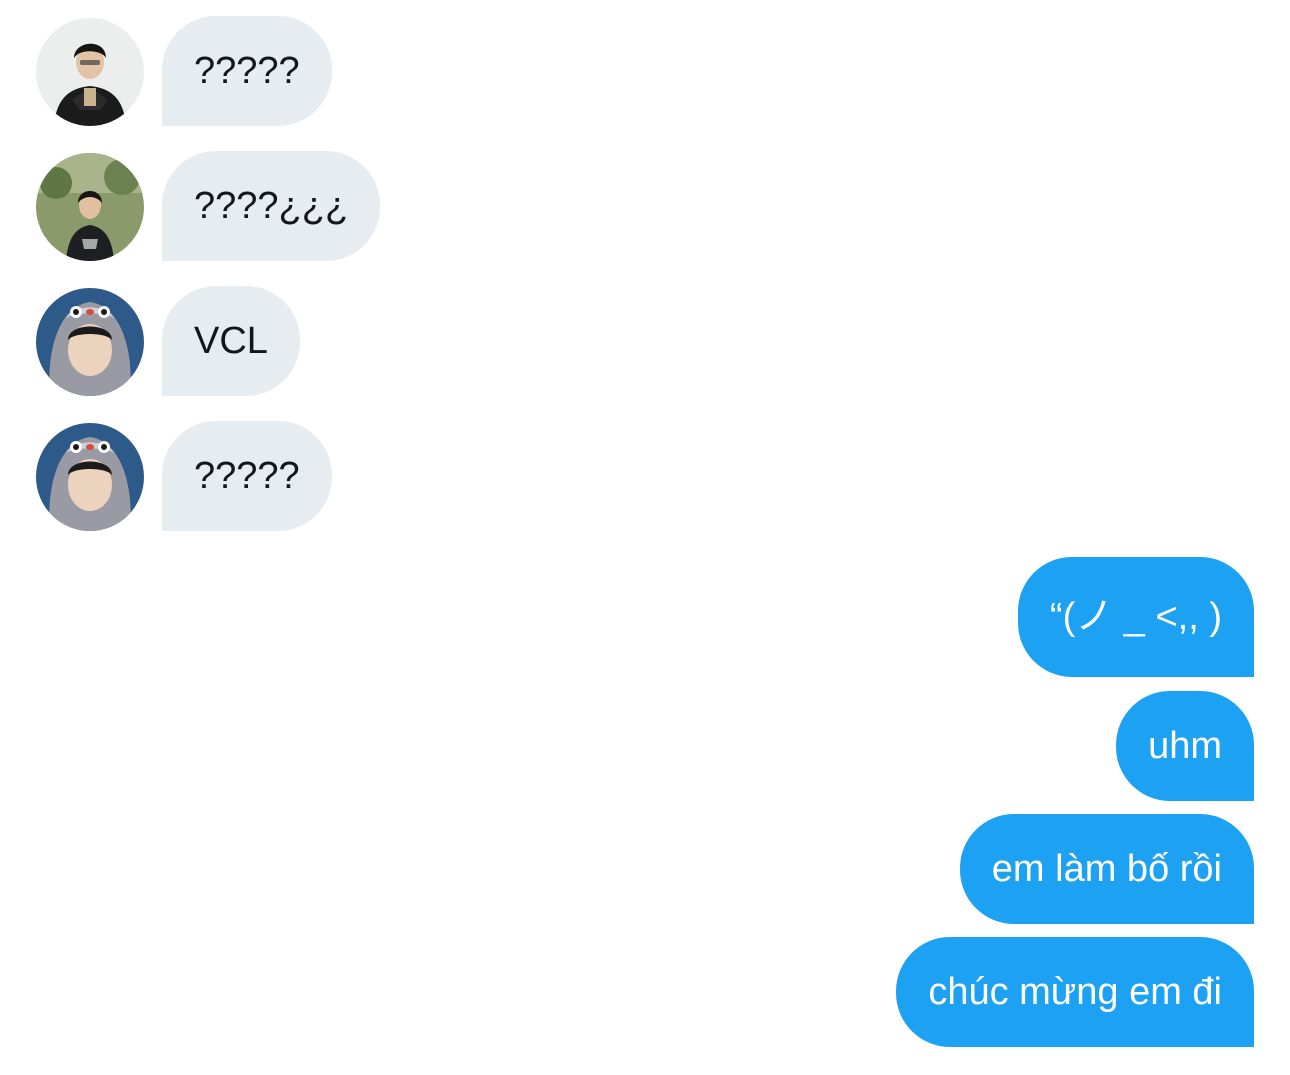 This screenshot has height=1075, width=1290. I want to click on outgoing-message-bubble: uhm, so click(1185, 746).